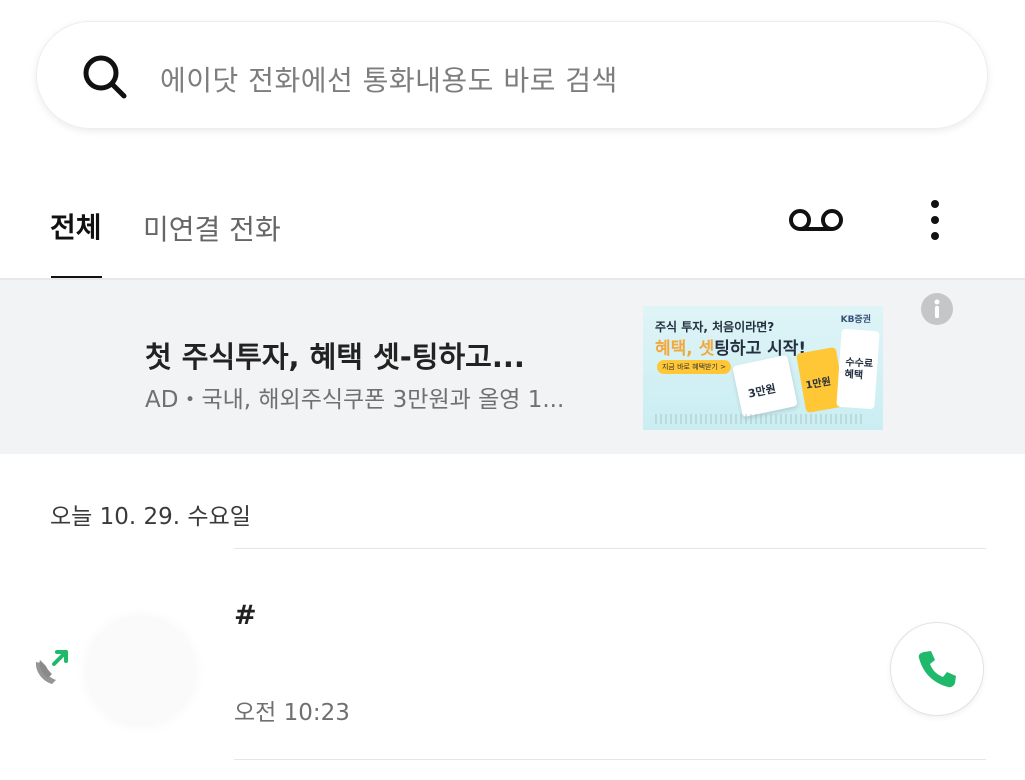  What do you see at coordinates (760, 349) in the screenshot?
I see `banner-slogan-rest: 팅하고 시작!` at bounding box center [760, 349].